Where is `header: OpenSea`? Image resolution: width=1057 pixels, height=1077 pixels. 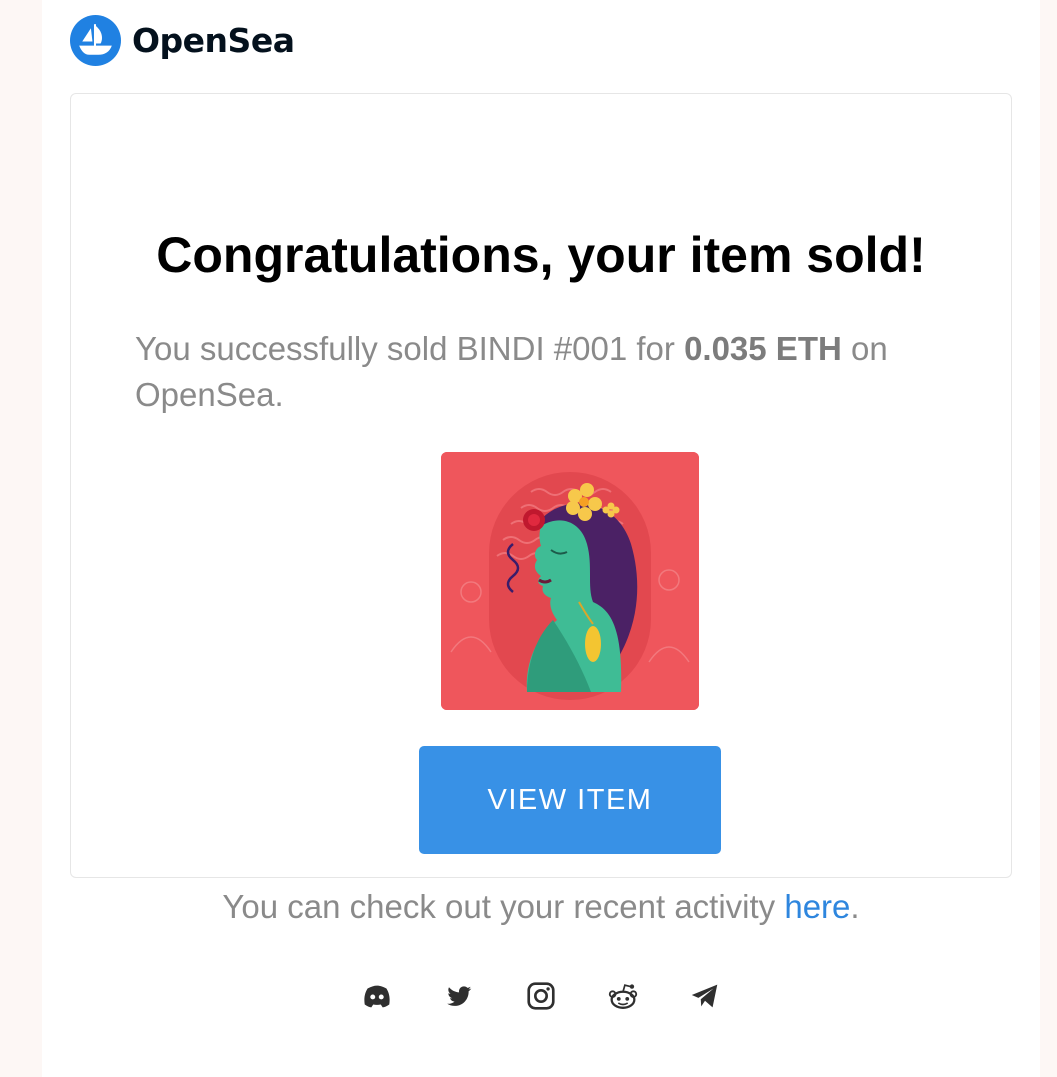 header: OpenSea is located at coordinates (182, 40).